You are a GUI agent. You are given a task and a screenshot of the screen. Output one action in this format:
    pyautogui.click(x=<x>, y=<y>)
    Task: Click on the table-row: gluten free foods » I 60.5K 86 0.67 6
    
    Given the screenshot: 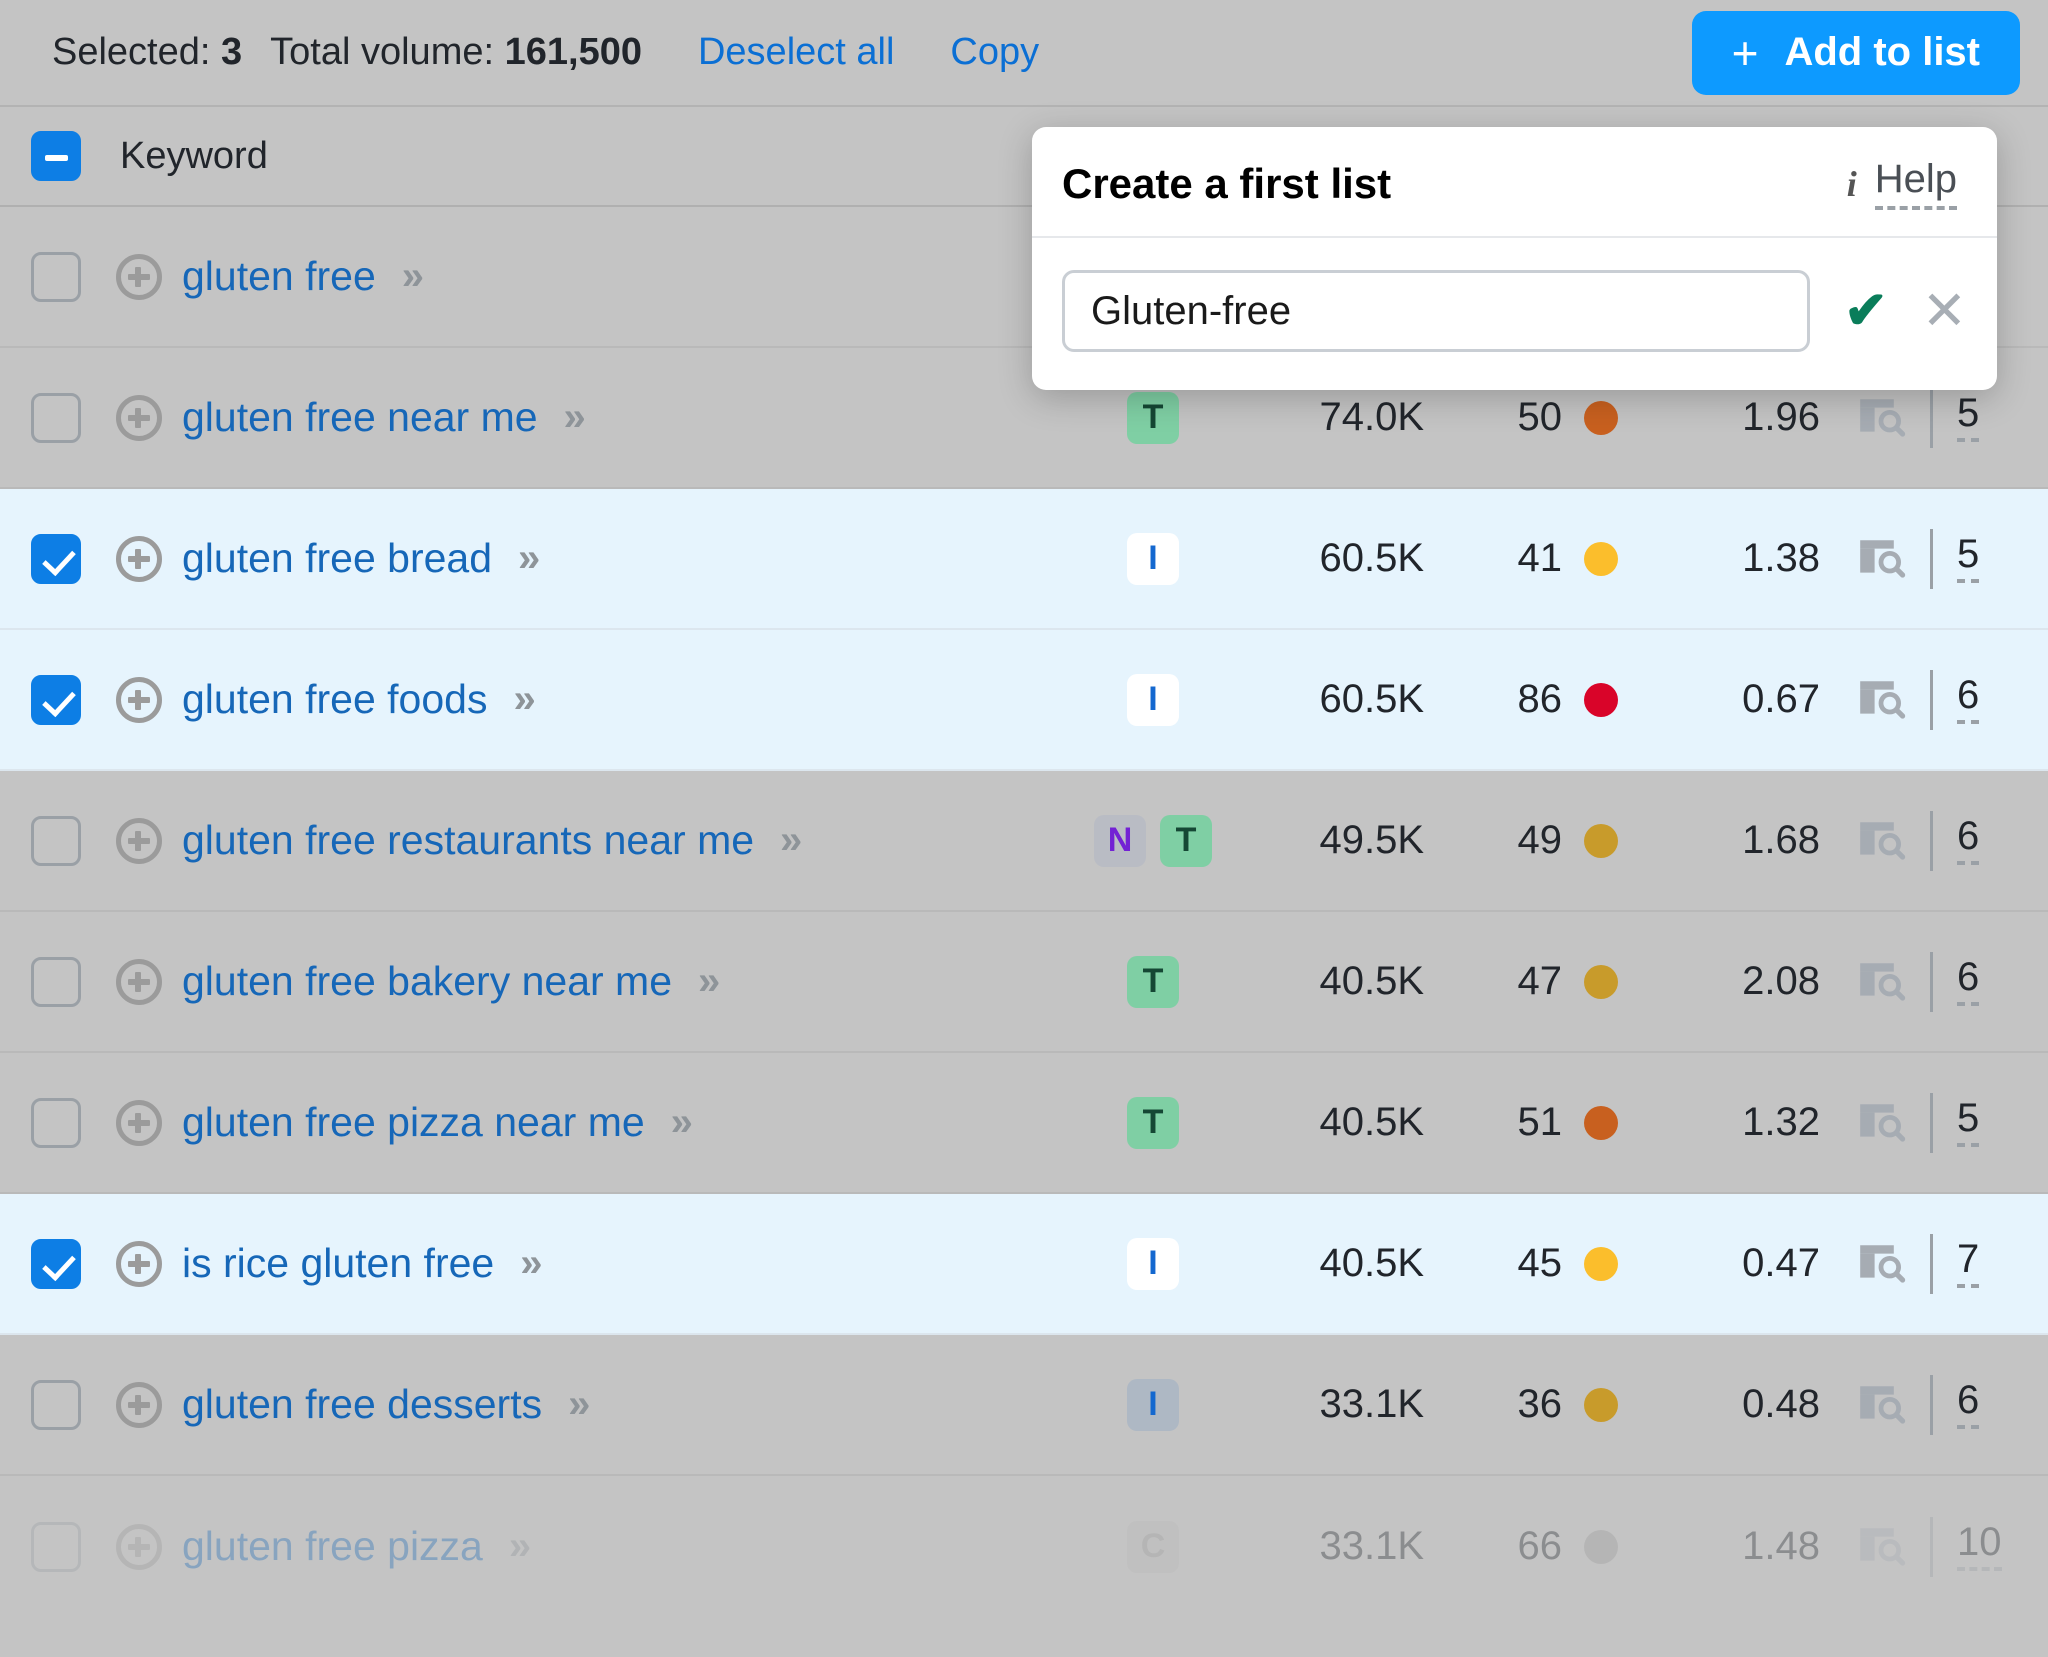 What is the action you would take?
    pyautogui.click(x=1024, y=700)
    